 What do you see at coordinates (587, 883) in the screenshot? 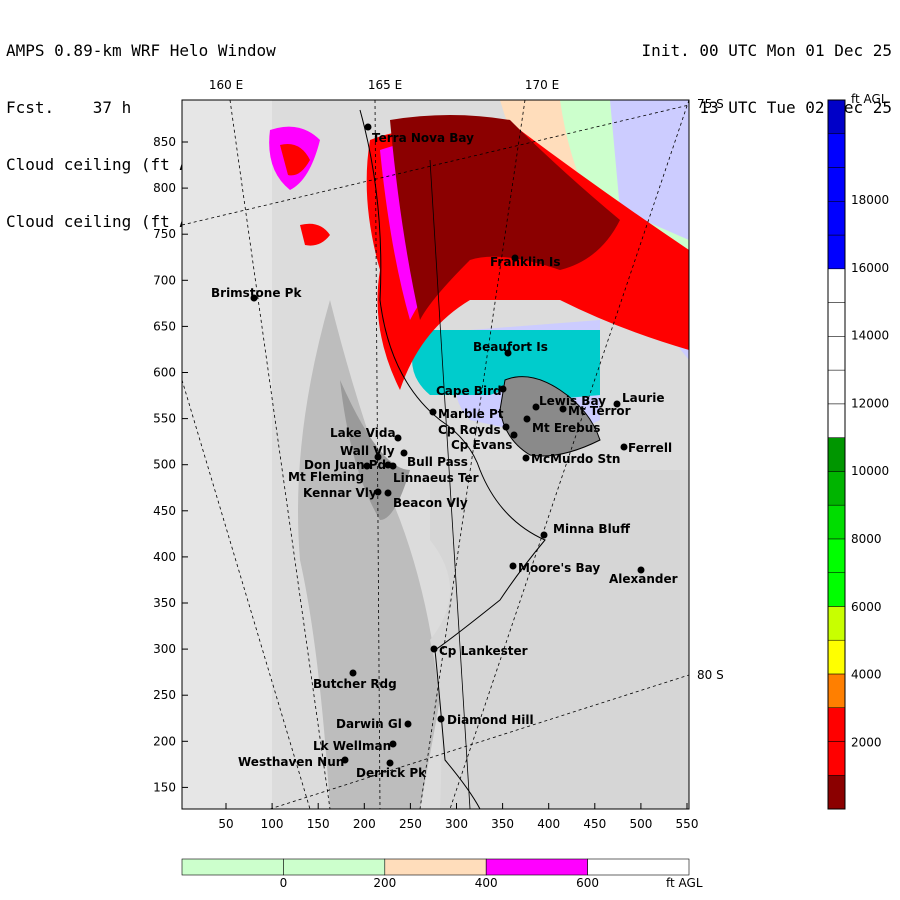
I see `bottom-colorbar-label: 600` at bounding box center [587, 883].